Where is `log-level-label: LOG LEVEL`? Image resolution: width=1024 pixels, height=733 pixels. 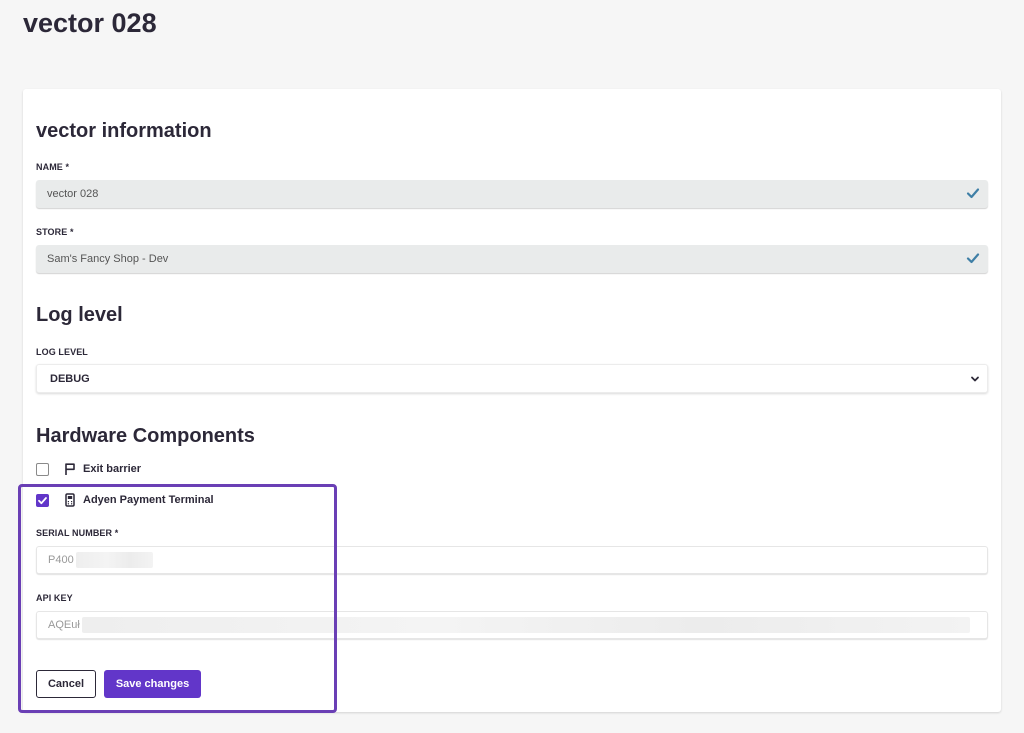
log-level-label: LOG LEVEL is located at coordinates (62, 352).